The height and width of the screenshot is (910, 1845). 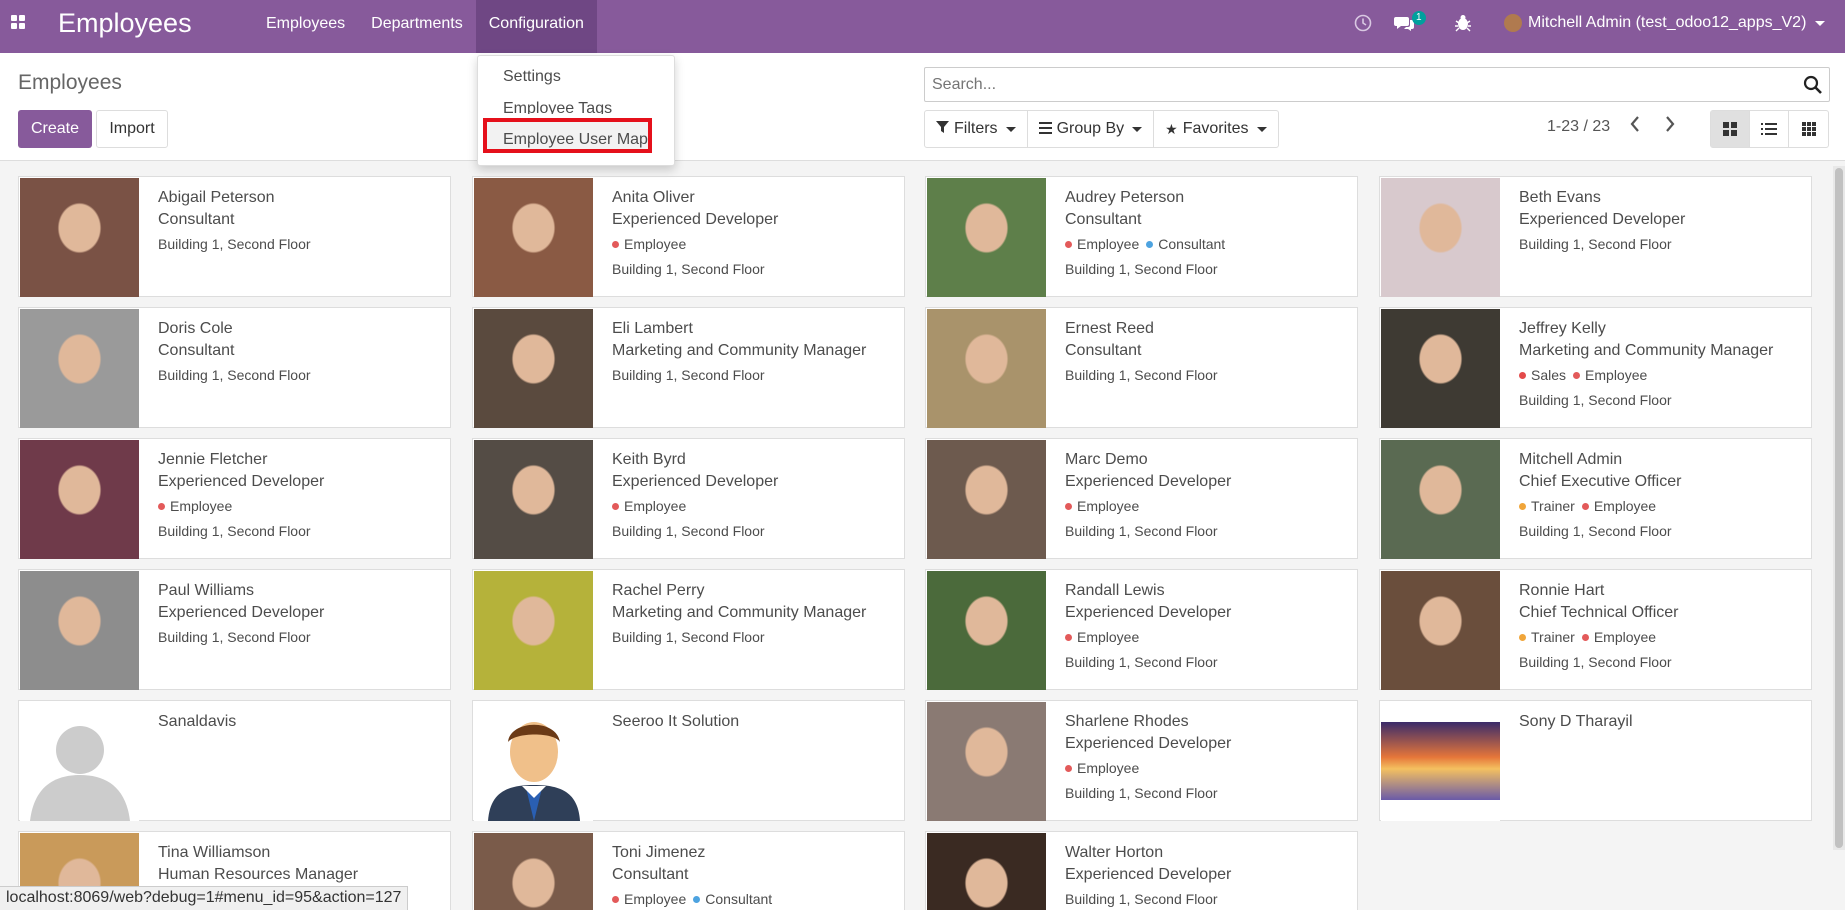 What do you see at coordinates (55, 129) in the screenshot?
I see `create-button: Create` at bounding box center [55, 129].